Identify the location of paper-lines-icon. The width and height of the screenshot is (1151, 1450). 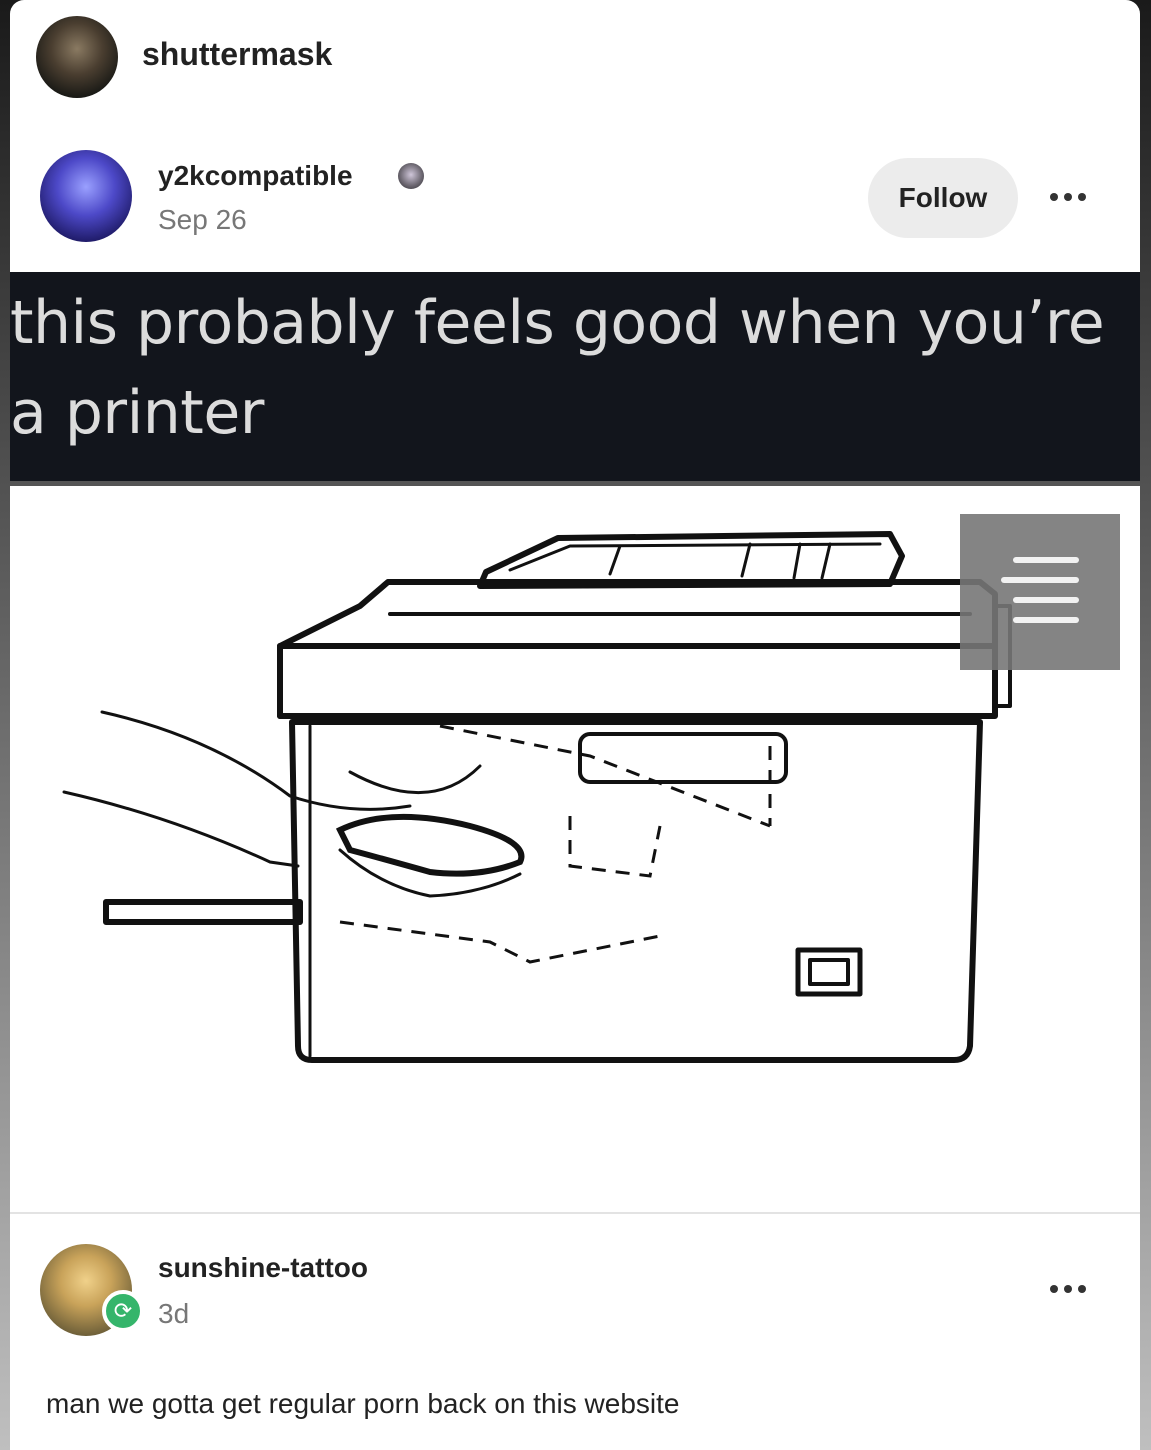
(1040, 592).